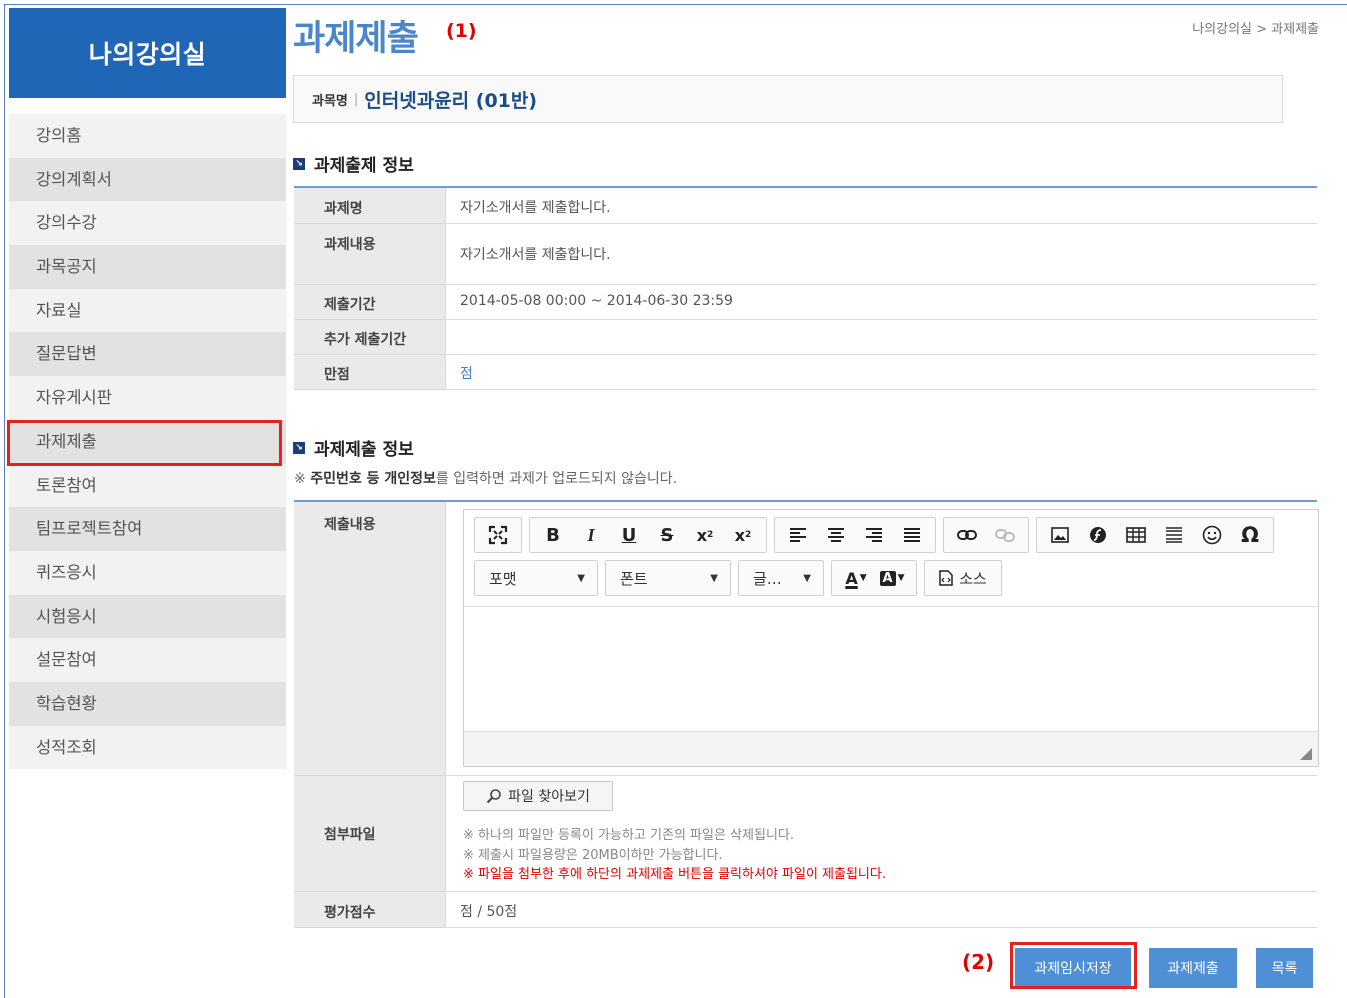 The image size is (1347, 998). What do you see at coordinates (147, 703) in the screenshot?
I see `sidebar-item-progress: 학습현황` at bounding box center [147, 703].